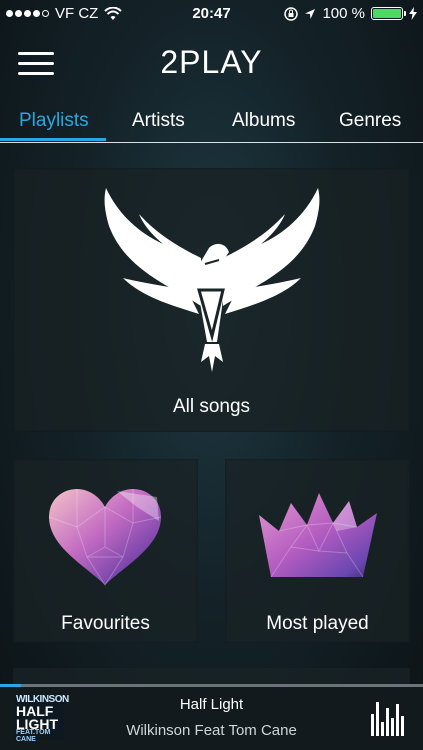  I want to click on eagle-icon, so click(212, 280).